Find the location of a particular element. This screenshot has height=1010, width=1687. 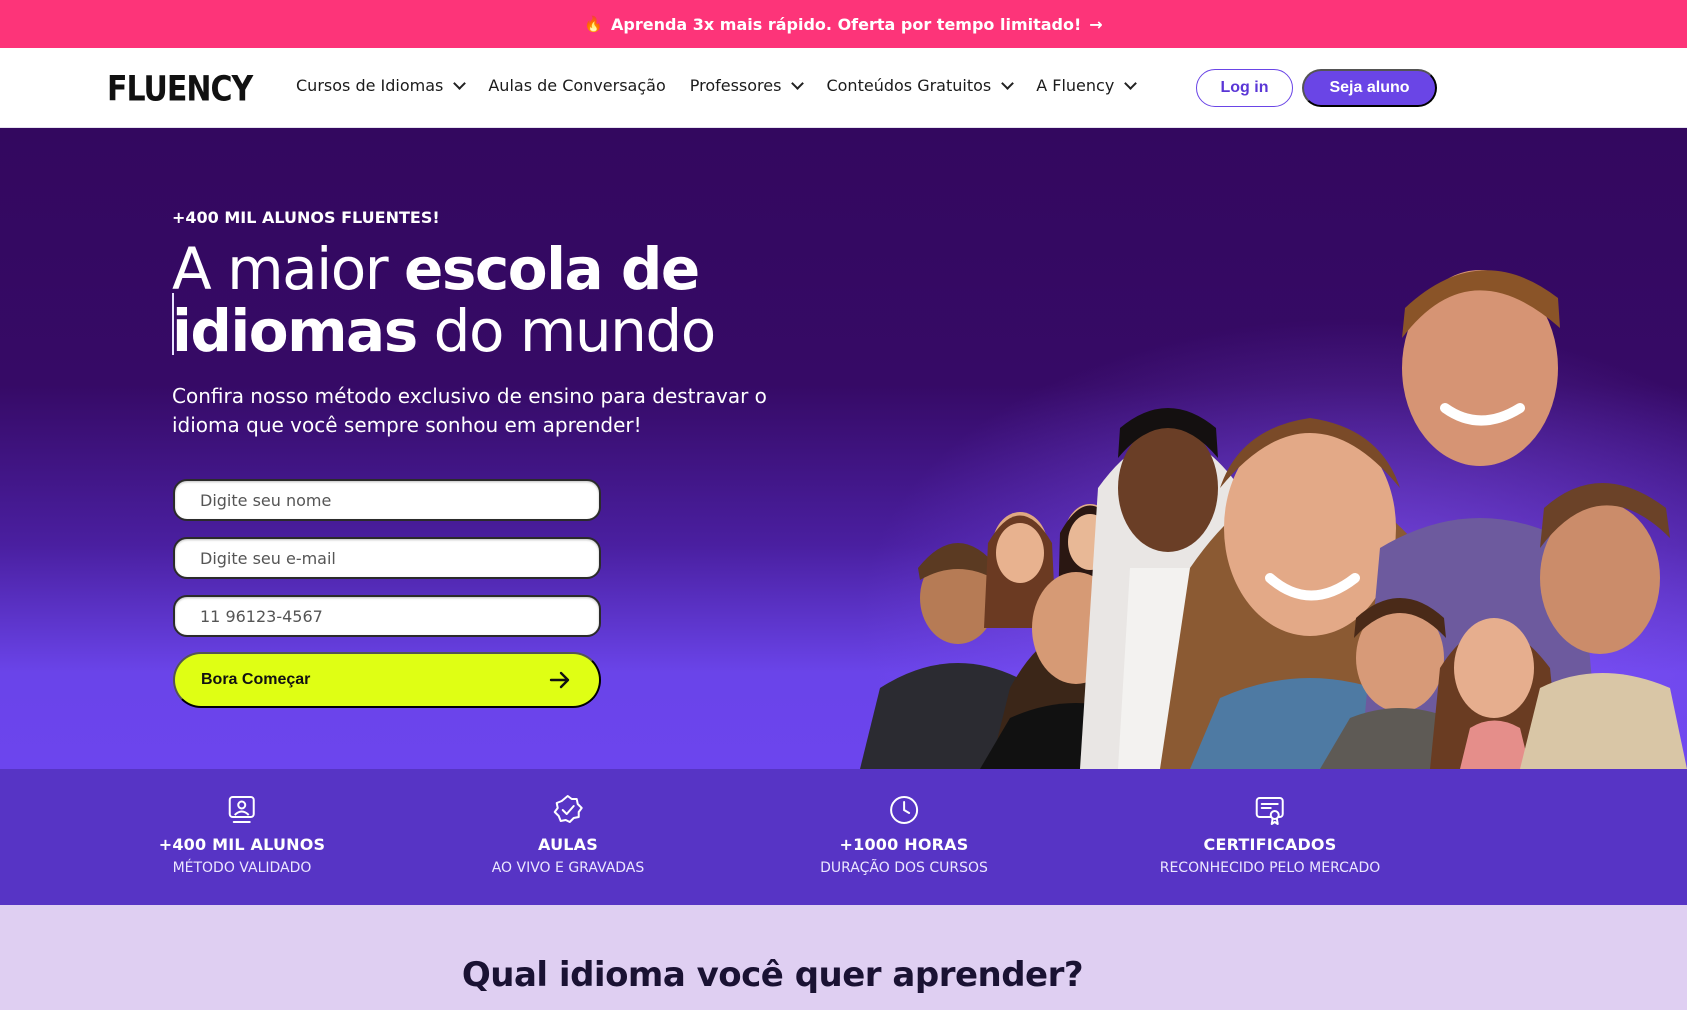

nav-label: A Fluency is located at coordinates (1075, 85).